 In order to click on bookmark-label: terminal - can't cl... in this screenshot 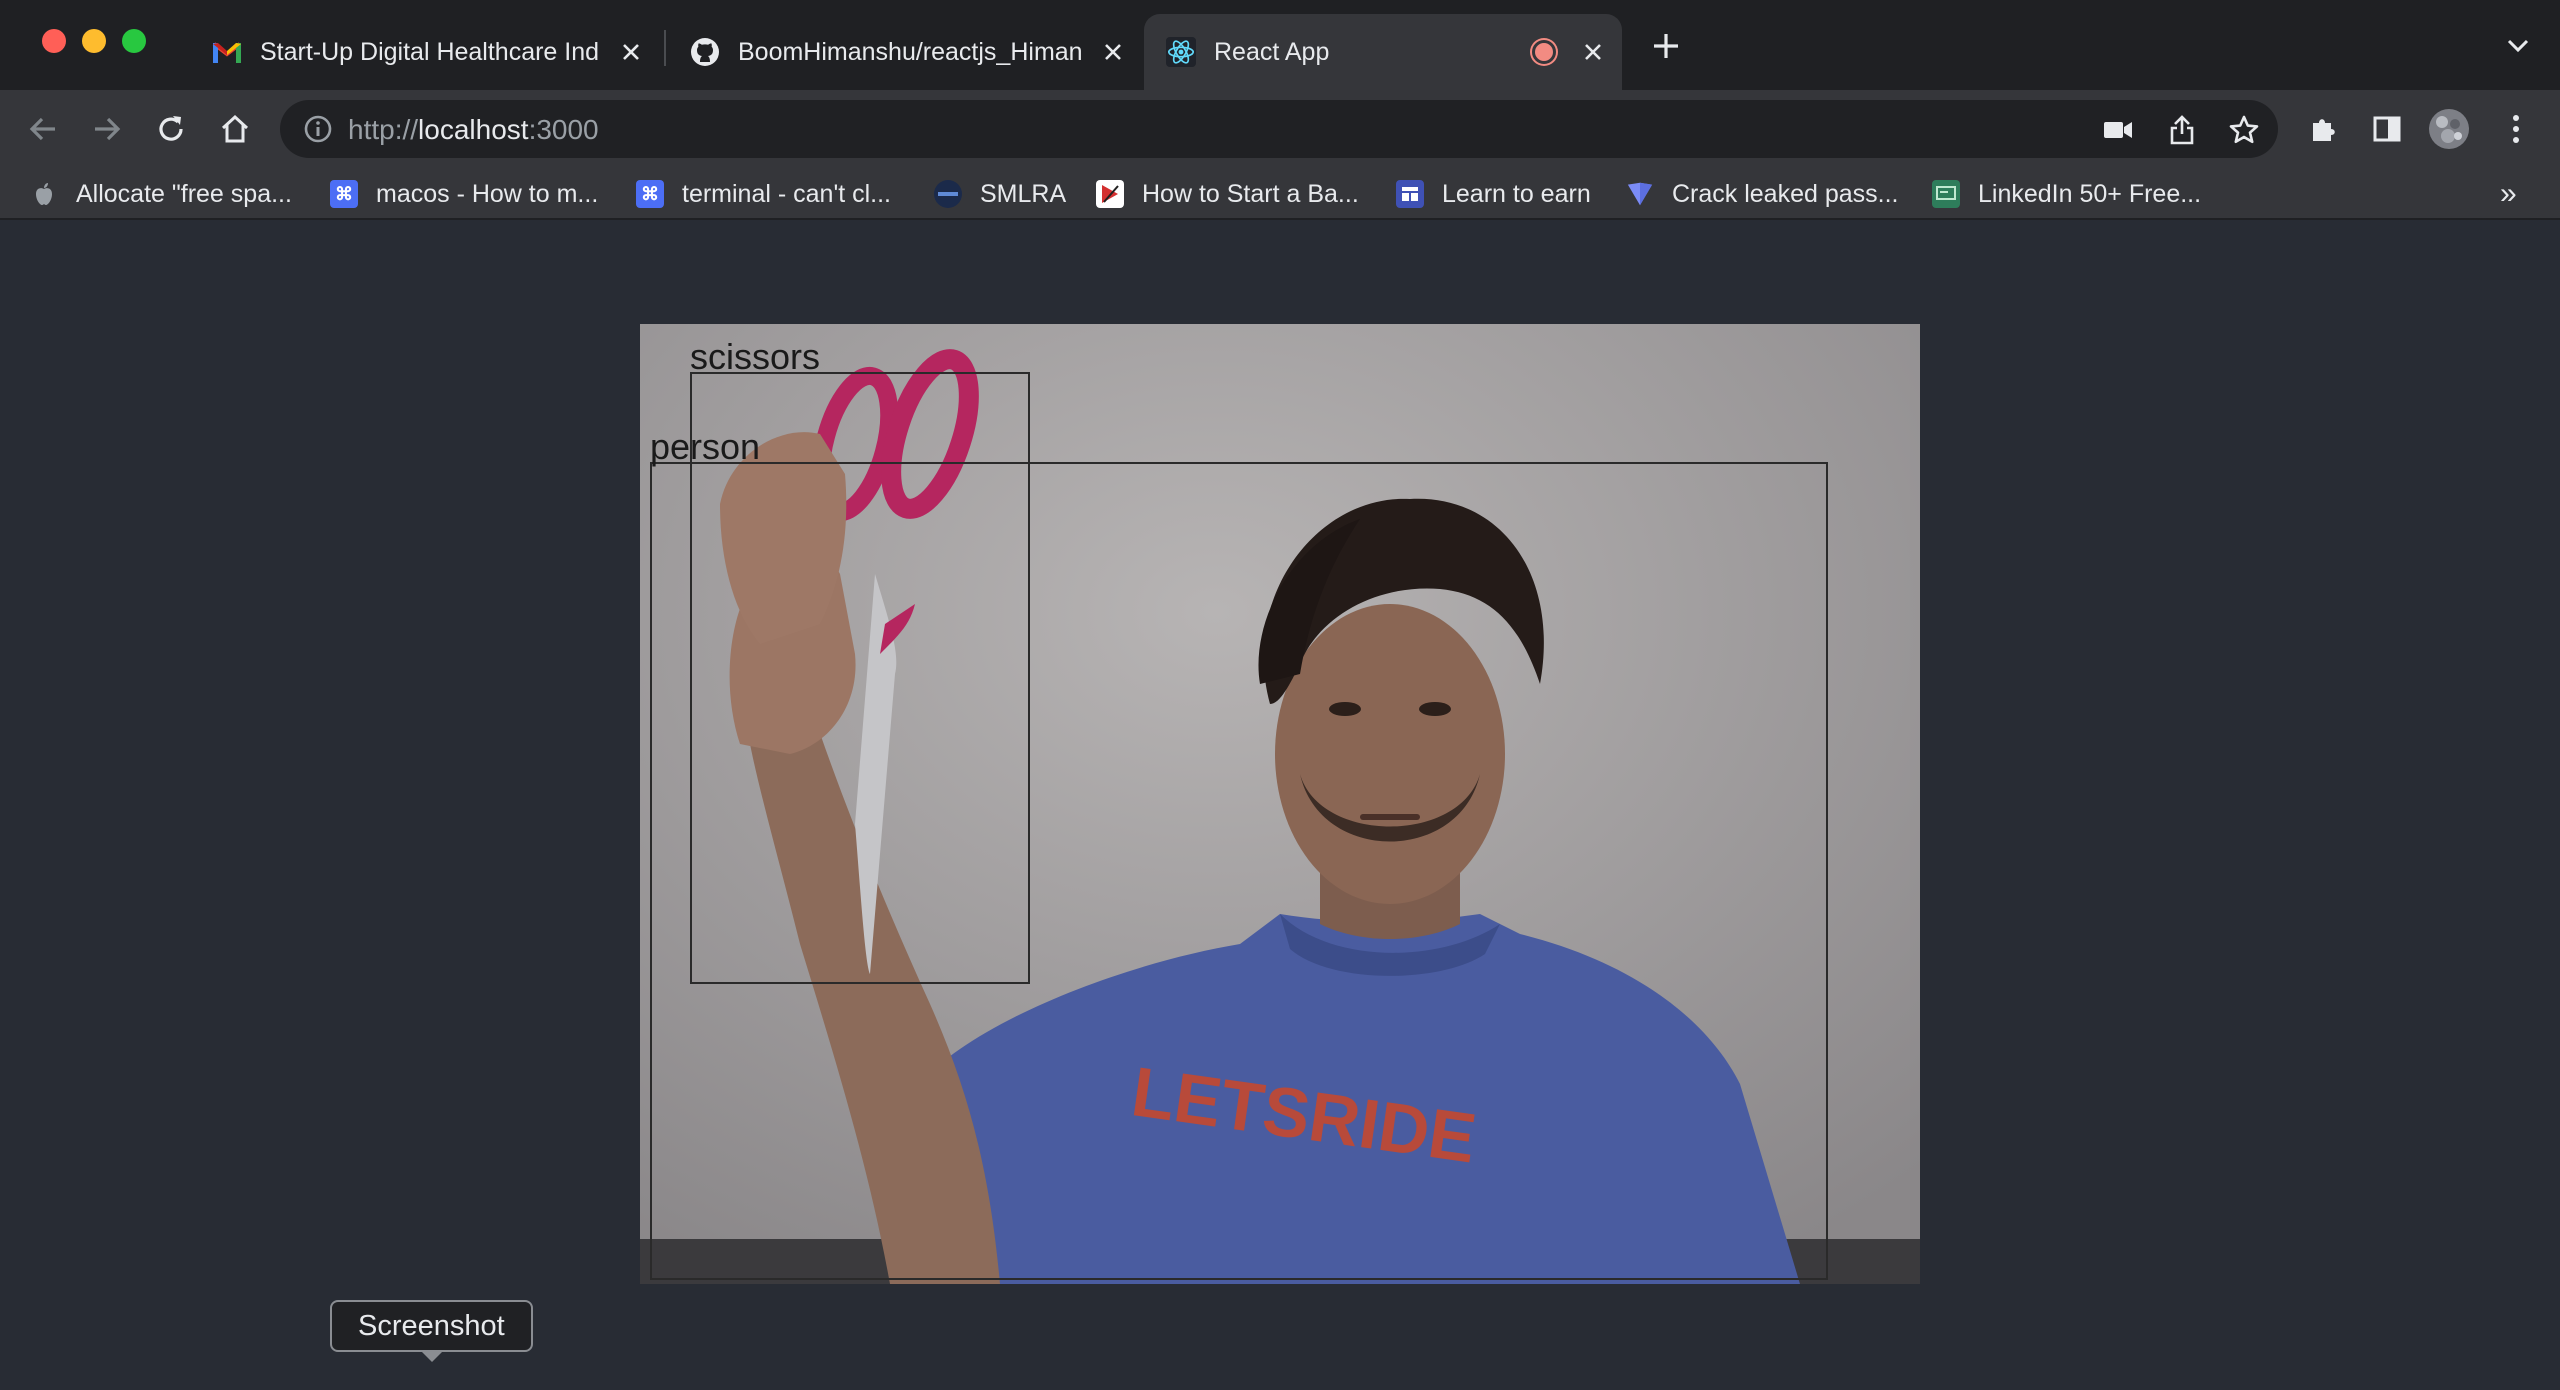, I will do `click(786, 193)`.